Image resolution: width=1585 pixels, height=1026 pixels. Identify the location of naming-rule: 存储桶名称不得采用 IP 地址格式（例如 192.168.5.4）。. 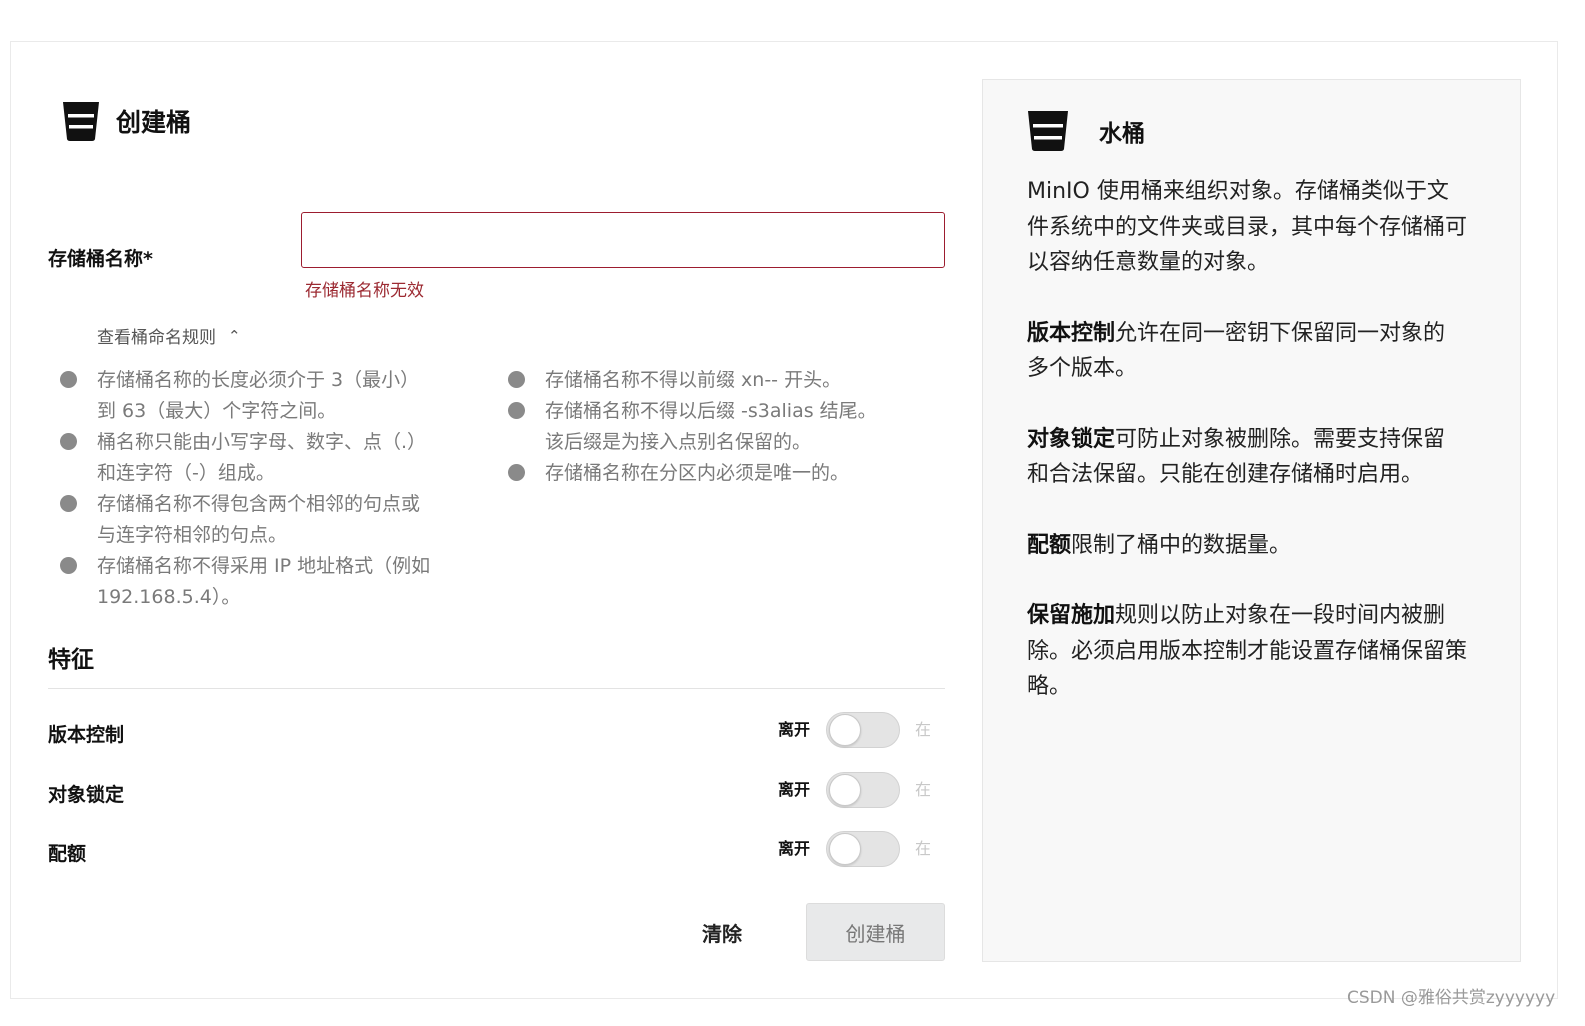
(248, 582).